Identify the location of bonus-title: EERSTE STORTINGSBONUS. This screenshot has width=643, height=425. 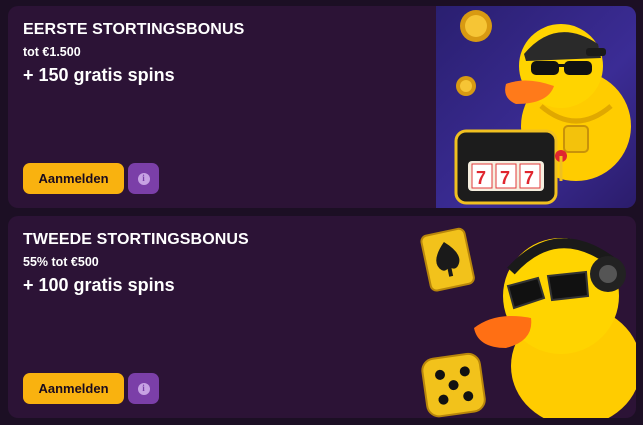
(134, 29).